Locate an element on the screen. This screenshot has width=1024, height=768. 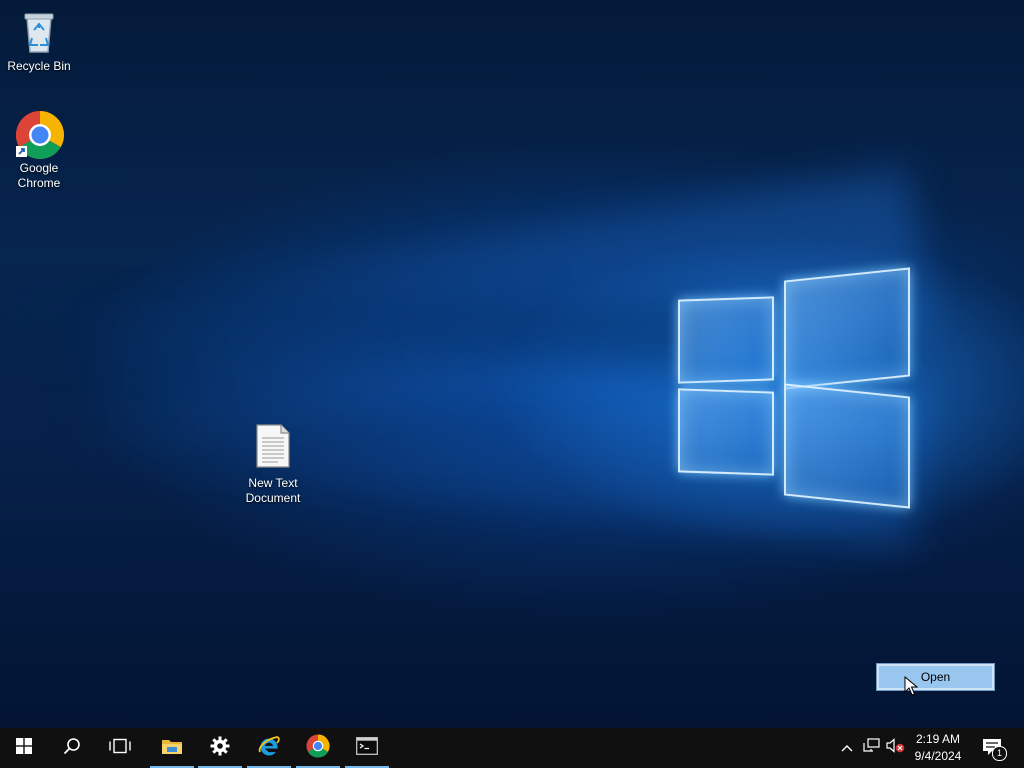
start-button is located at coordinates (24, 748).